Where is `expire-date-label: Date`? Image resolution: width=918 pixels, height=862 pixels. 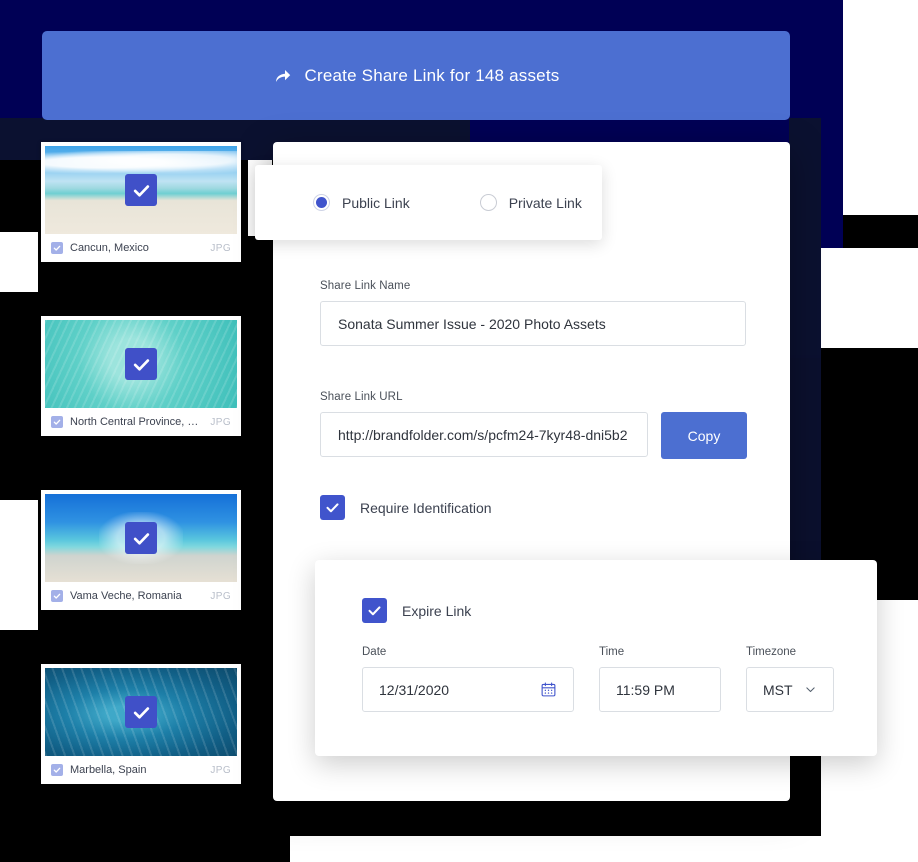
expire-date-label: Date is located at coordinates (374, 652).